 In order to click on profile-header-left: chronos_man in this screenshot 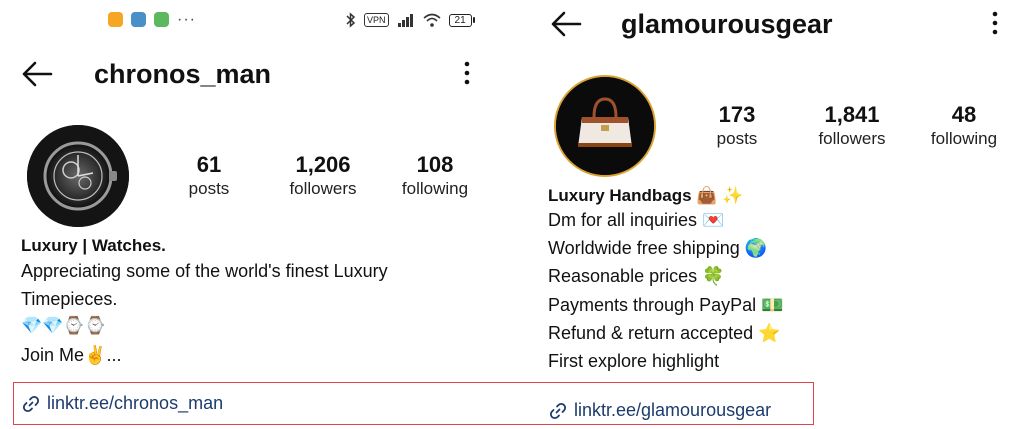, I will do `click(145, 74)`.